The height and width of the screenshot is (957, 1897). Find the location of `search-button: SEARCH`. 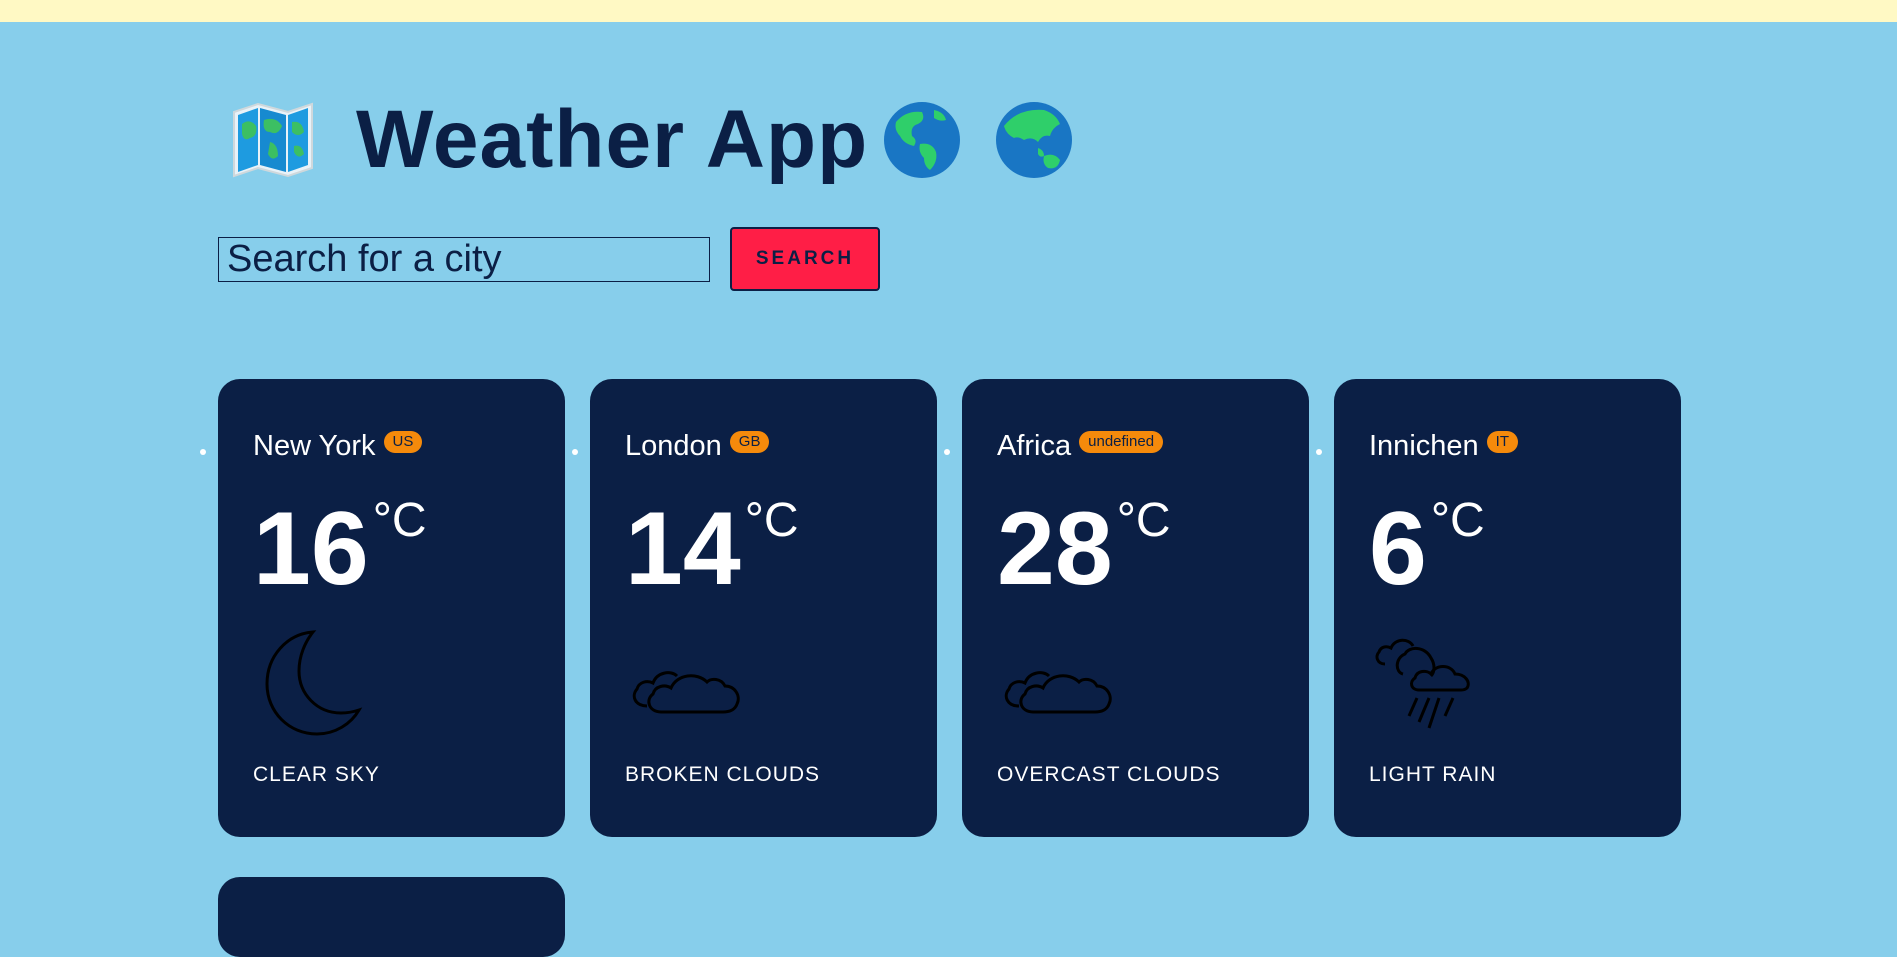

search-button: SEARCH is located at coordinates (805, 259).